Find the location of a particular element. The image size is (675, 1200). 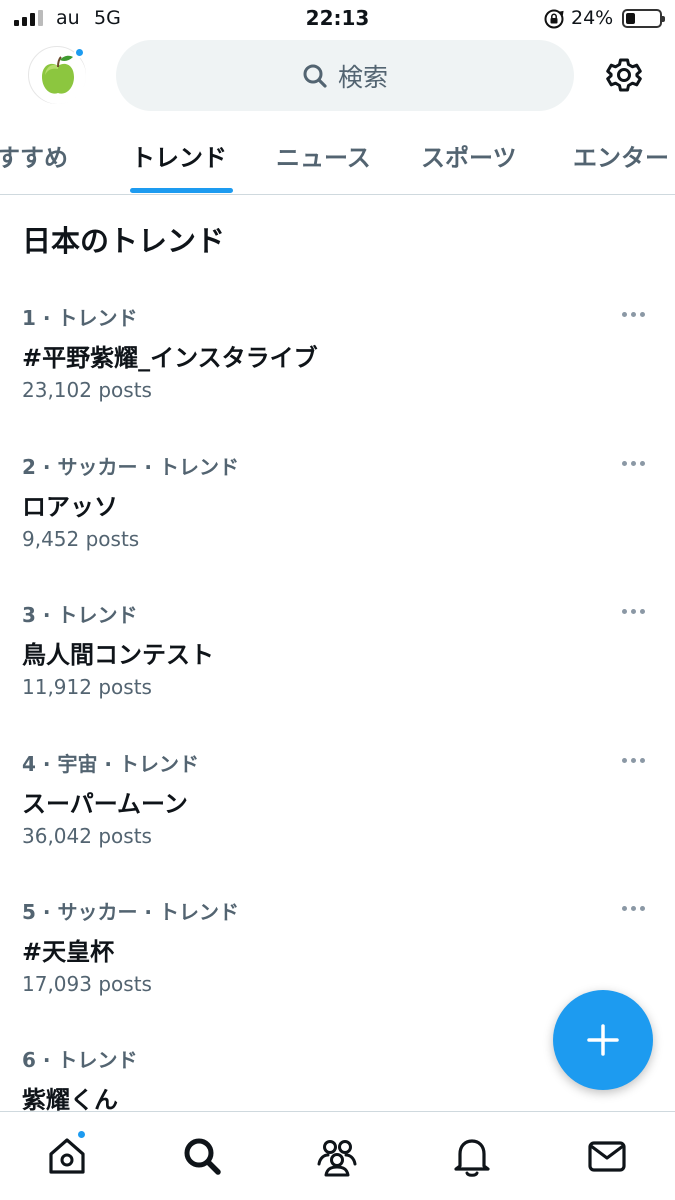

status-bar: au 5G 22:13 24% is located at coordinates (337, 19).